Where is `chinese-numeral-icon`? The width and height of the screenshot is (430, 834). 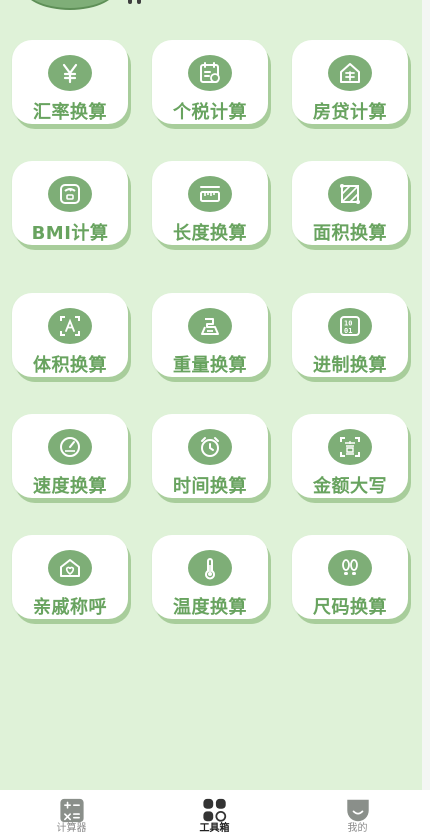 chinese-numeral-icon is located at coordinates (350, 447).